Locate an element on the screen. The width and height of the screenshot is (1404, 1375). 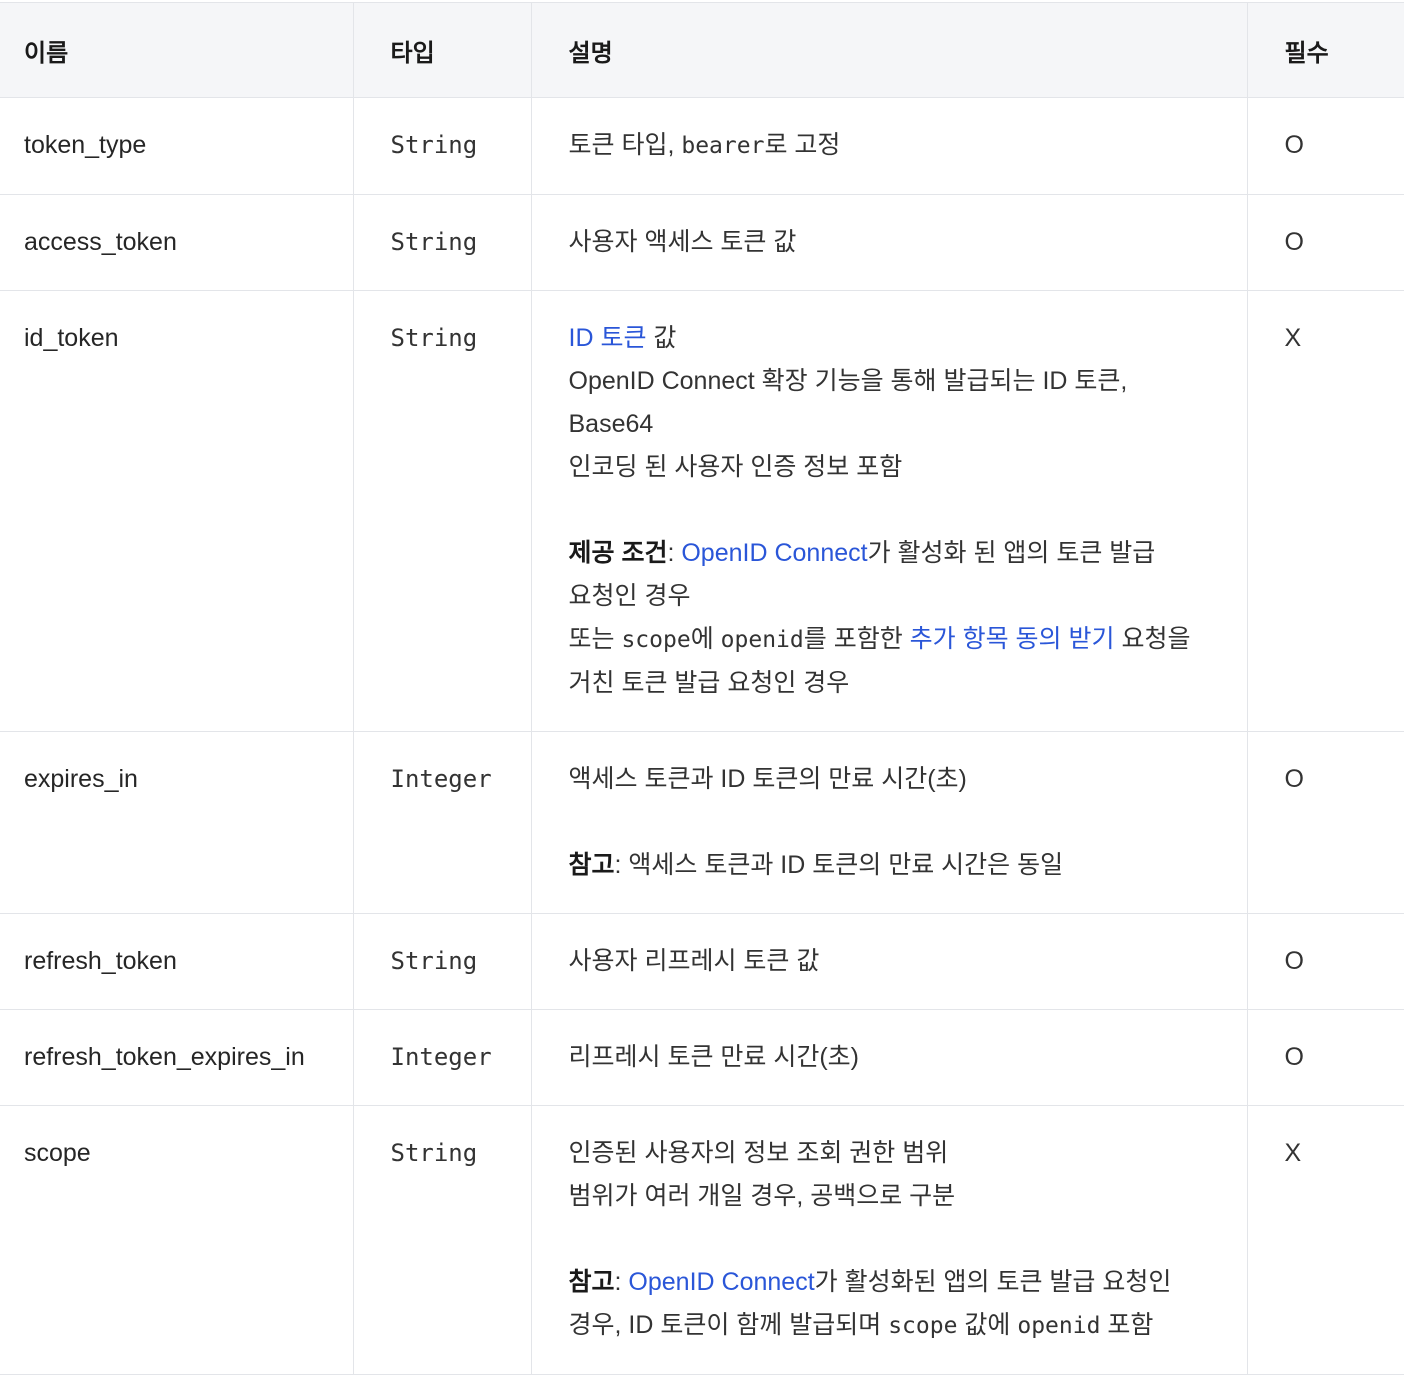
param-description: 액세스 토큰과 ID 토큰의 만료 시간(초) 참고 is located at coordinates (889, 822).